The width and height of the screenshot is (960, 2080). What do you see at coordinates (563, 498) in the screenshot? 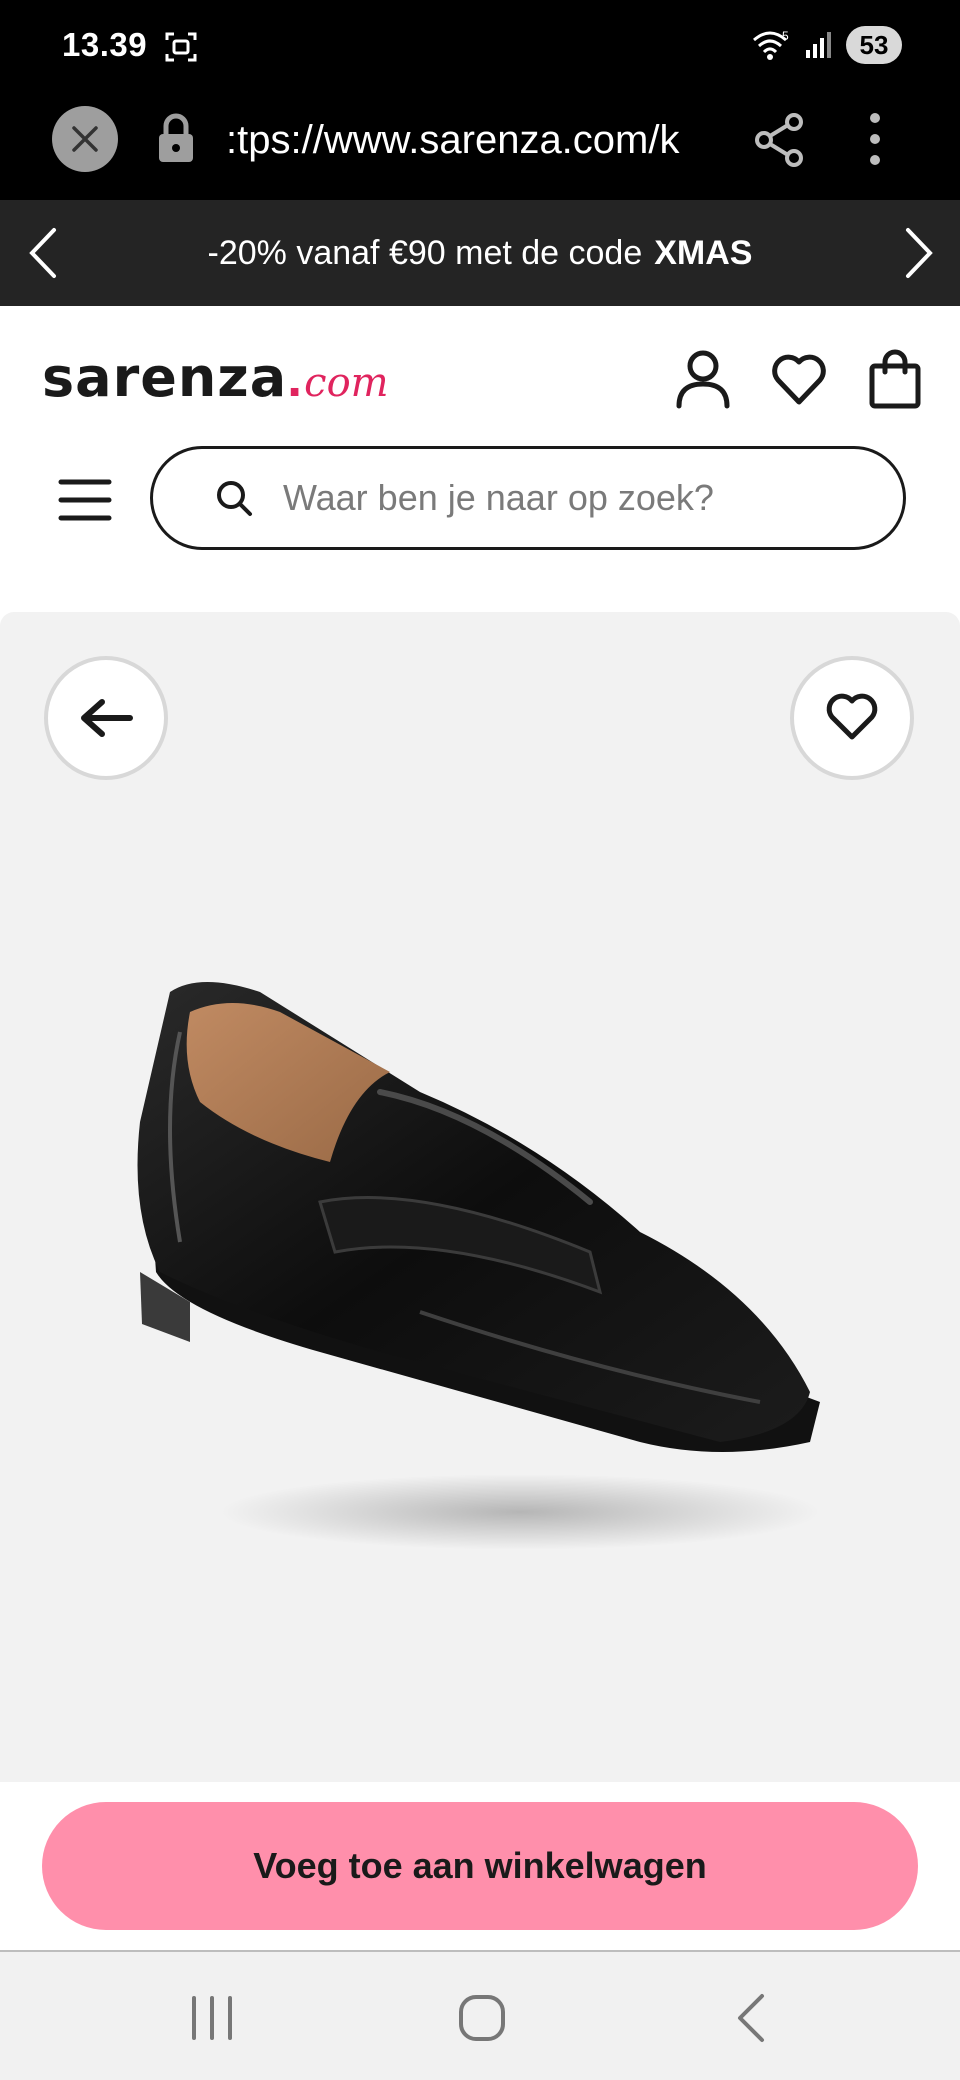
I see `search-input` at bounding box center [563, 498].